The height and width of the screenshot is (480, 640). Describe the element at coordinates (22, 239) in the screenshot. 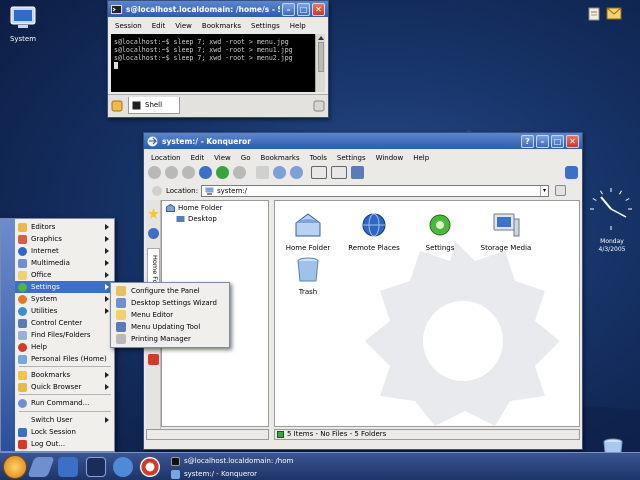

I see `graphics-icon` at that location.